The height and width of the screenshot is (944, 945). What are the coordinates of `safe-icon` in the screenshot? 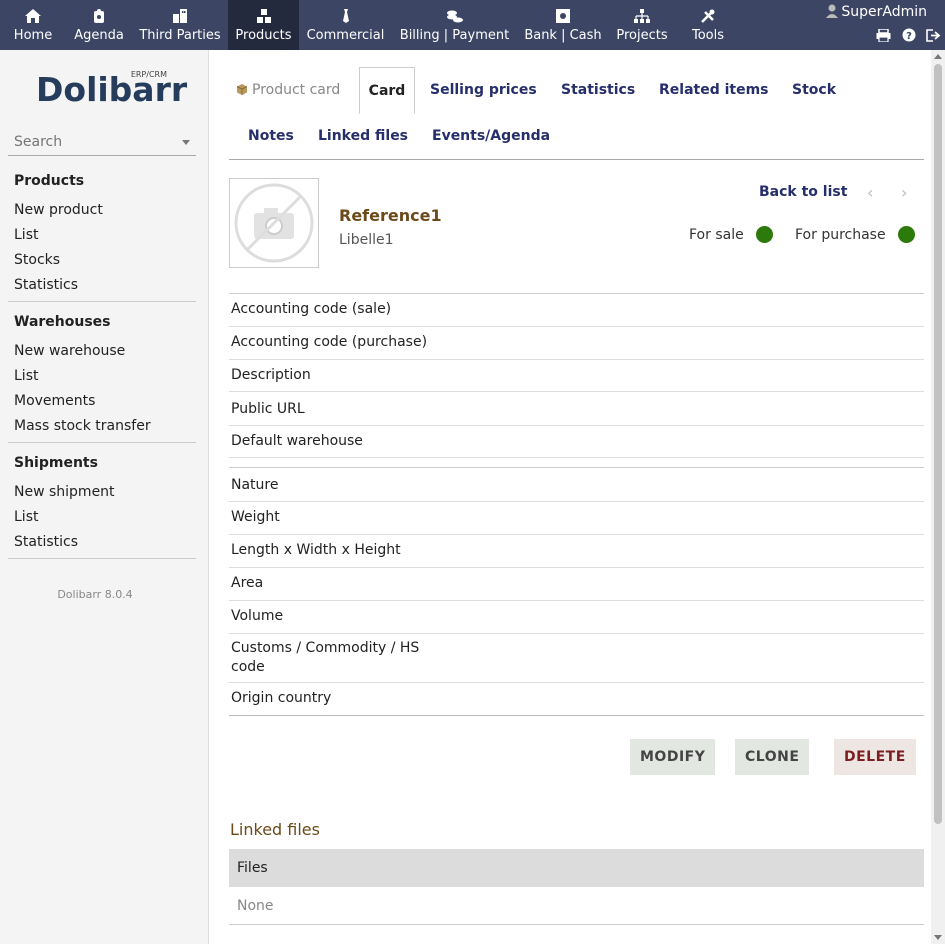 It's located at (563, 16).